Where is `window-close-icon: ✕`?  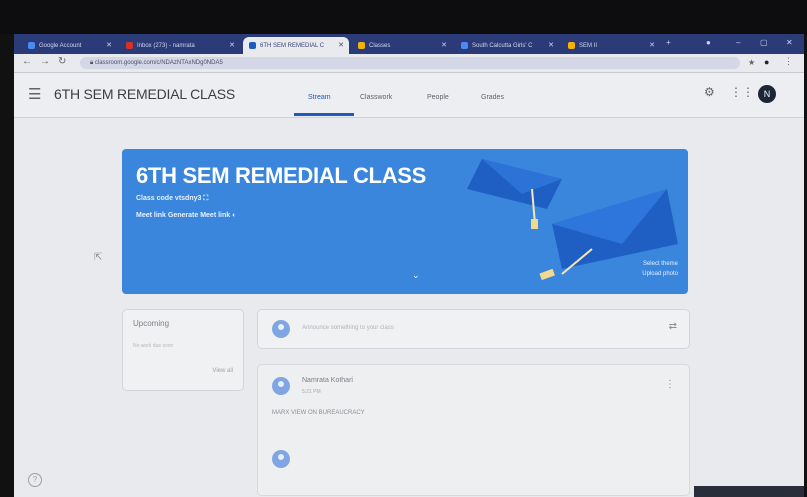 window-close-icon: ✕ is located at coordinates (789, 42).